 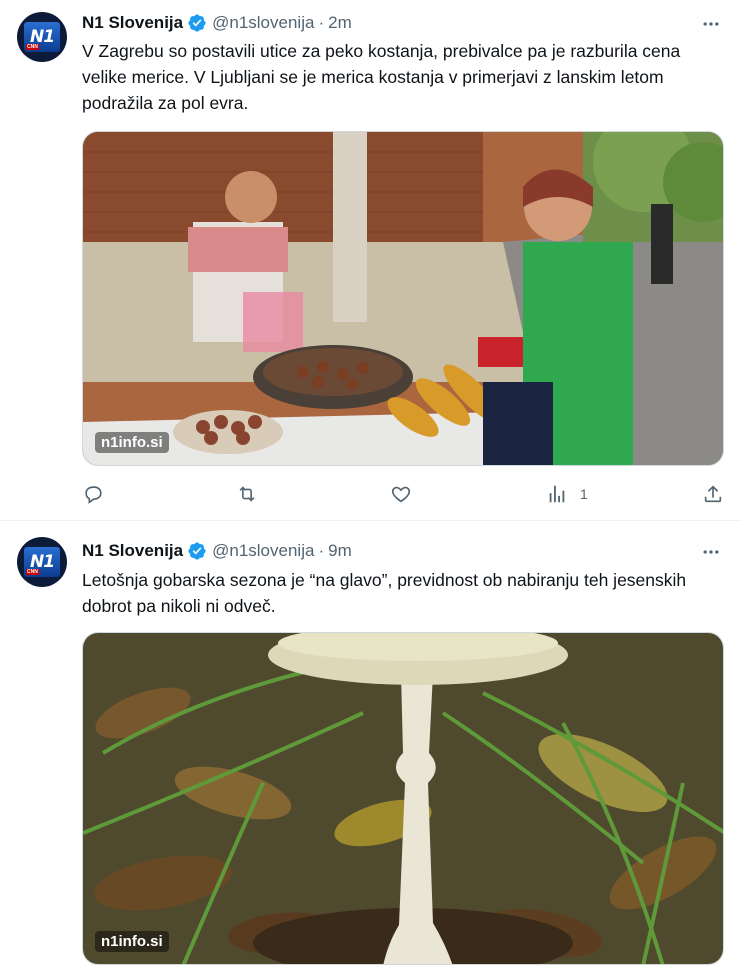 I want to click on views-icon, so click(x=557, y=494).